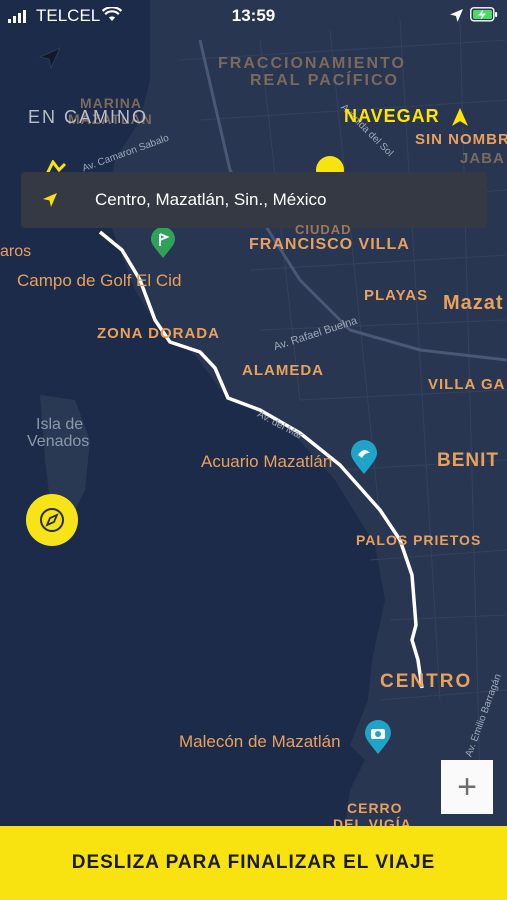 This screenshot has height=900, width=507. I want to click on compass-arrow-icon, so click(49, 58).